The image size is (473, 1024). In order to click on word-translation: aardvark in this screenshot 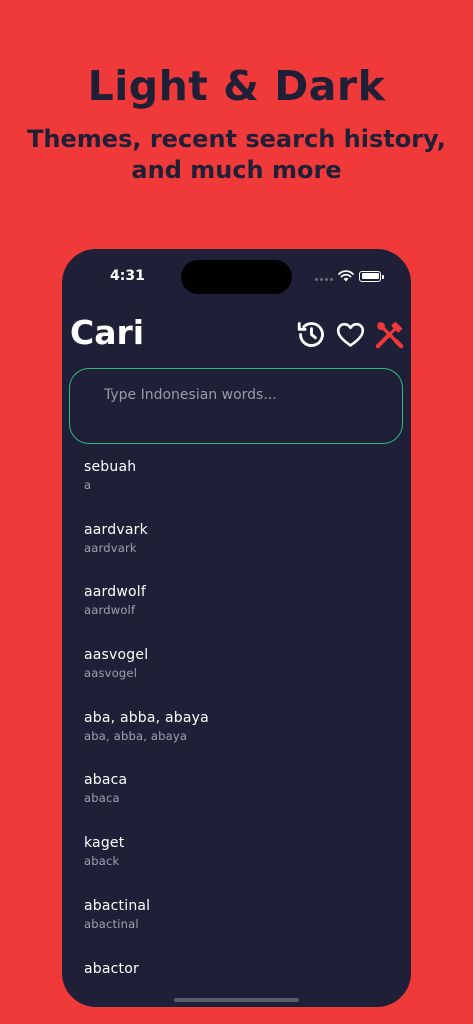, I will do `click(110, 547)`.